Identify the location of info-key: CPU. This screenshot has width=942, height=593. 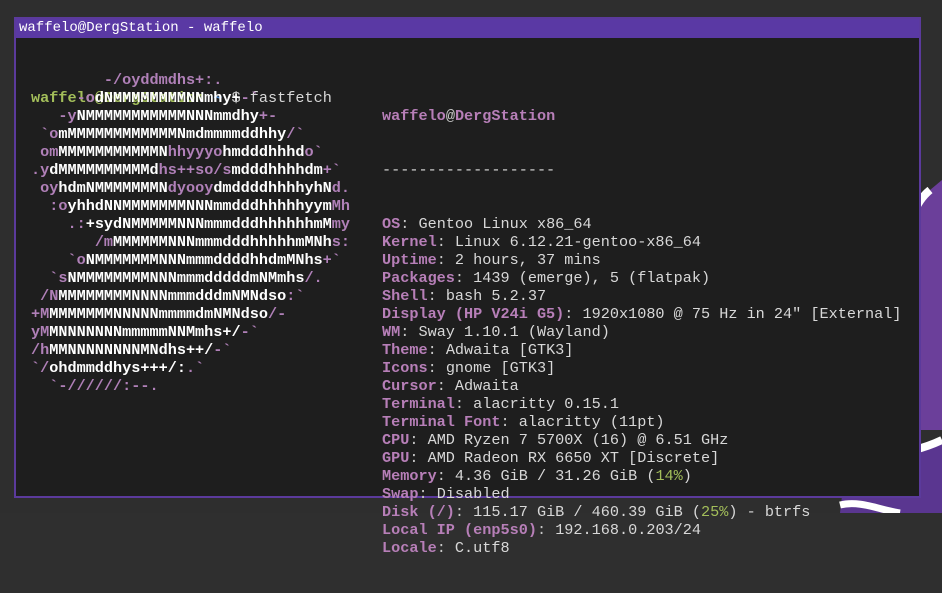
(396, 440).